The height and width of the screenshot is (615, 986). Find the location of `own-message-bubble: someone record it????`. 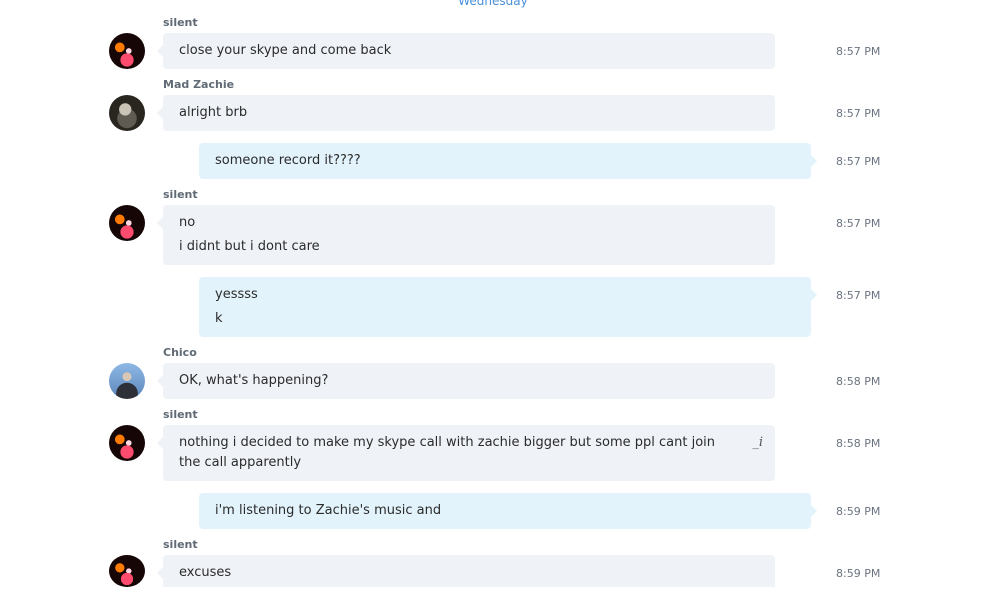

own-message-bubble: someone record it???? is located at coordinates (508, 161).